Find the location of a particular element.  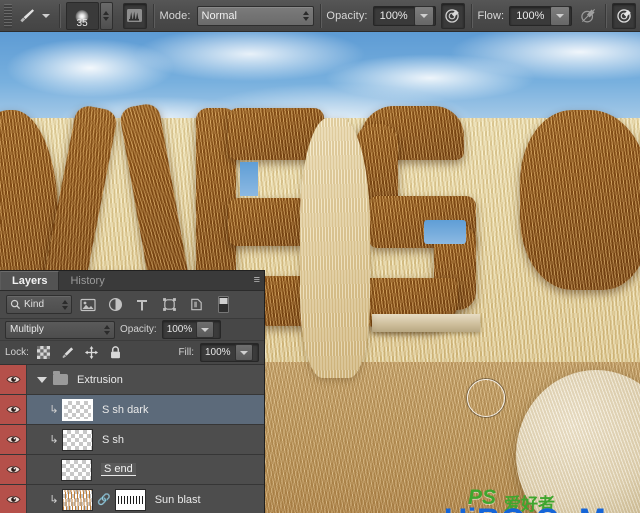

layer-thumbnail-area: ↳ 🔗 is located at coordinates (97, 499).